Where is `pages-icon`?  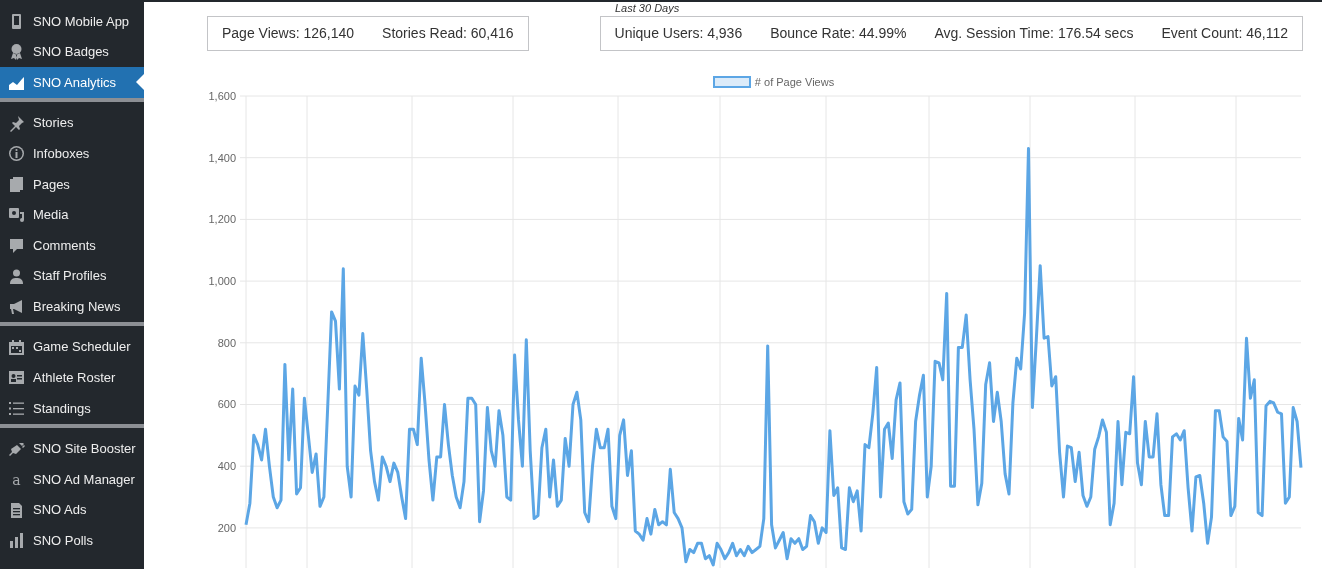
pages-icon is located at coordinates (16, 184).